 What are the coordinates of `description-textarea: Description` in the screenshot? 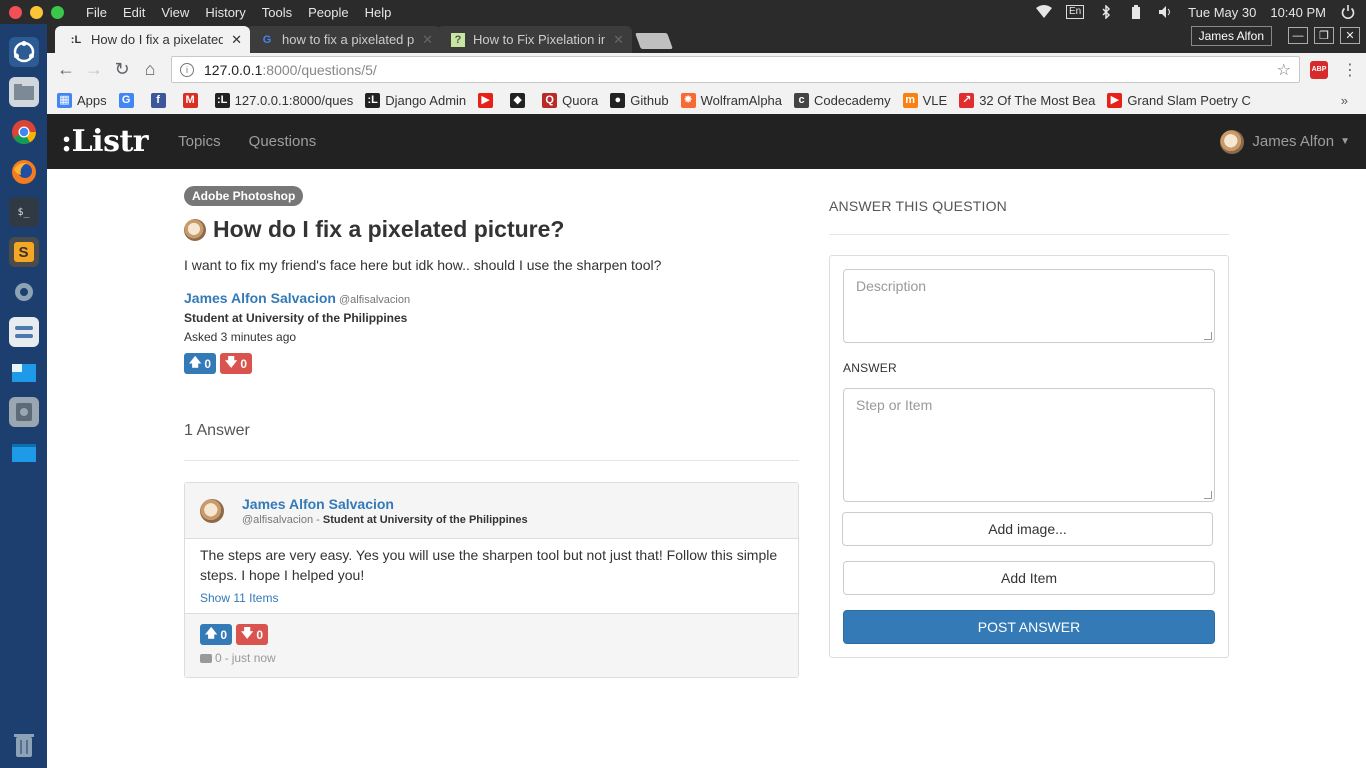 It's located at (1029, 306).